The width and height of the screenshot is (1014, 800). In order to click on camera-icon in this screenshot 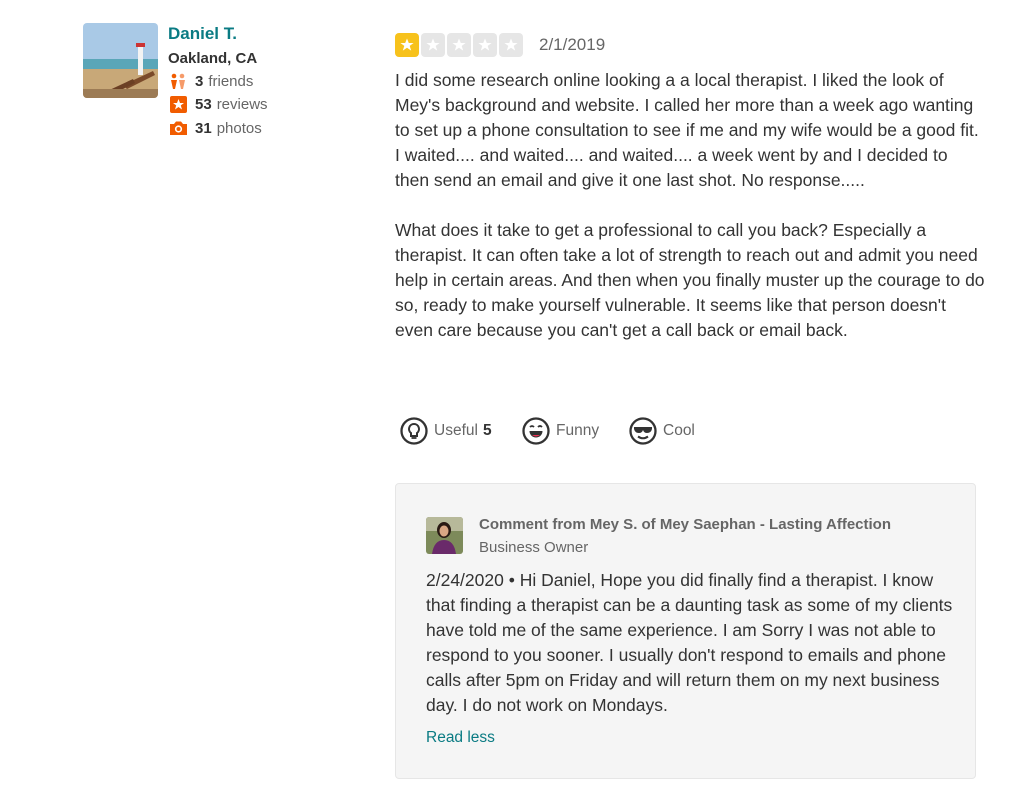, I will do `click(178, 128)`.